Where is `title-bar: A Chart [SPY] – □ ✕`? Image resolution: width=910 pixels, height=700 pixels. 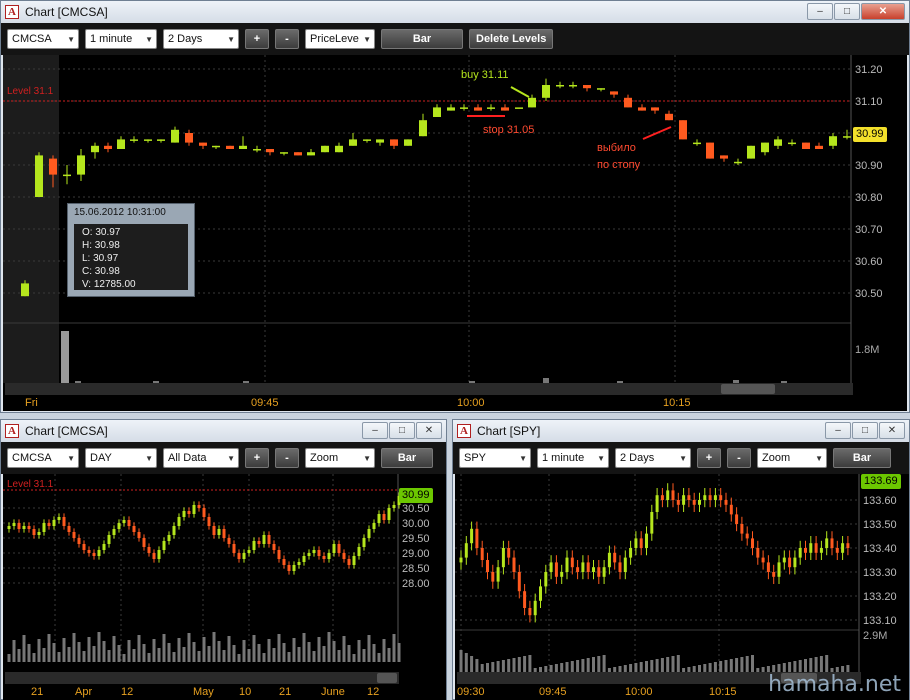 title-bar: A Chart [SPY] – □ ✕ is located at coordinates (681, 431).